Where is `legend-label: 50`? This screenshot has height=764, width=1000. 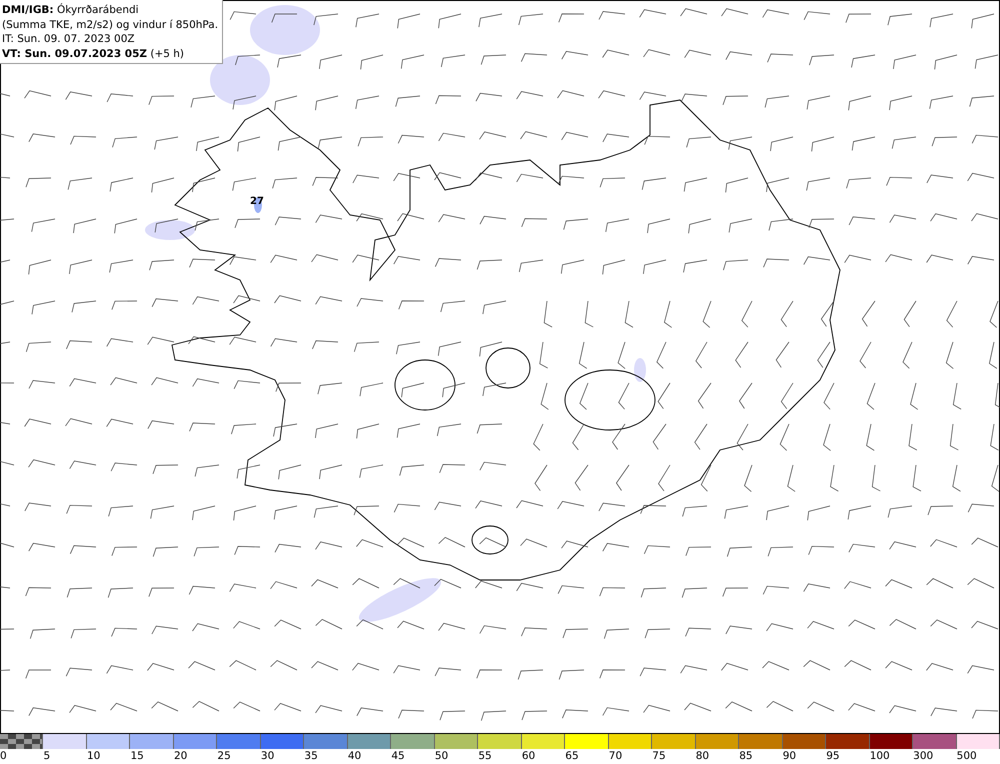
legend-label: 50 is located at coordinates (441, 756).